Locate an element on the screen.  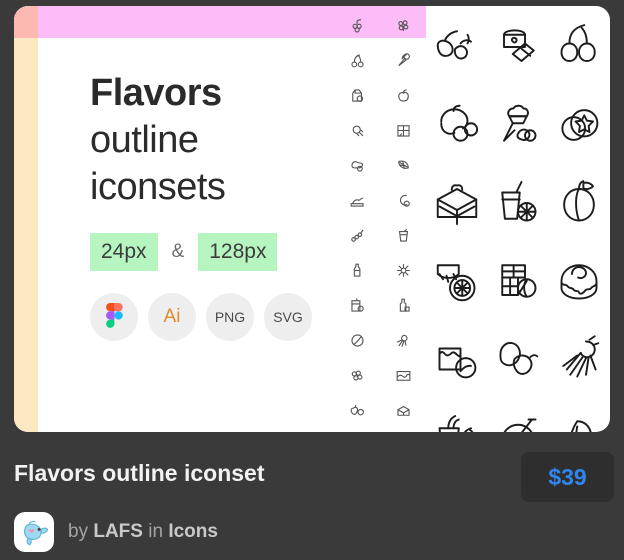
png-icon: PNG is located at coordinates (230, 317).